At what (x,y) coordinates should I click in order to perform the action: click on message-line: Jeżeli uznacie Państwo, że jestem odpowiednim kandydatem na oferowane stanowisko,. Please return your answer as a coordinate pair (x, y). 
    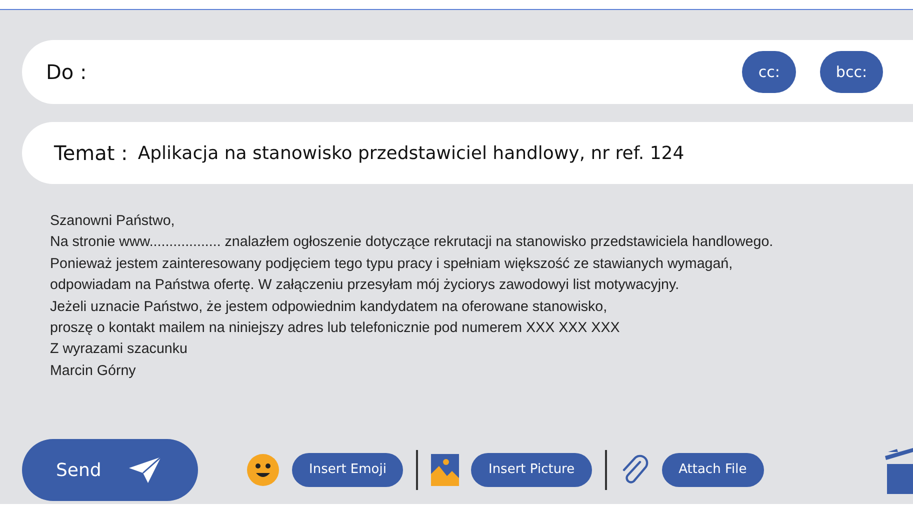
    Looking at the image, I should click on (329, 307).